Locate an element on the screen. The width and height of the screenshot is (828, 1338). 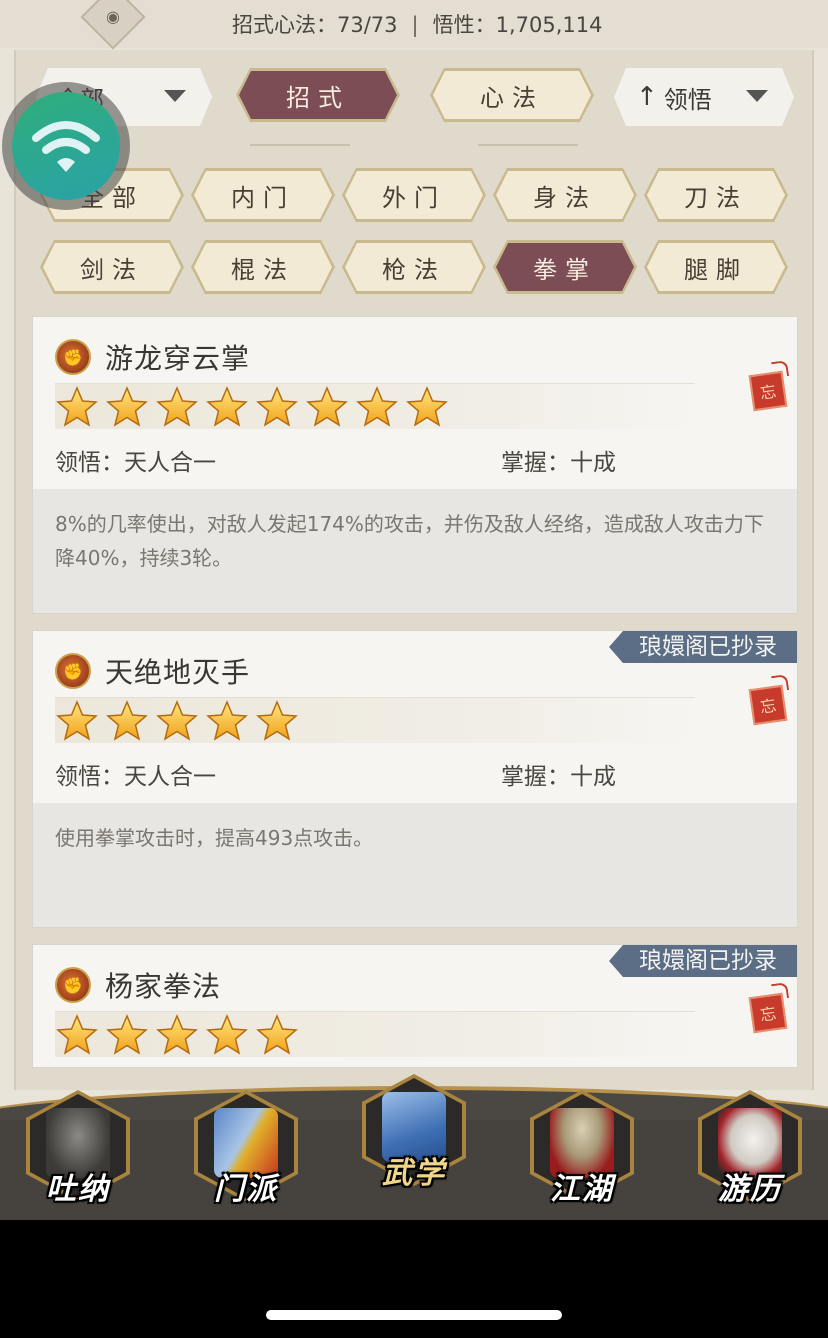
type-blade-label: 刀法 is located at coordinates (716, 195).